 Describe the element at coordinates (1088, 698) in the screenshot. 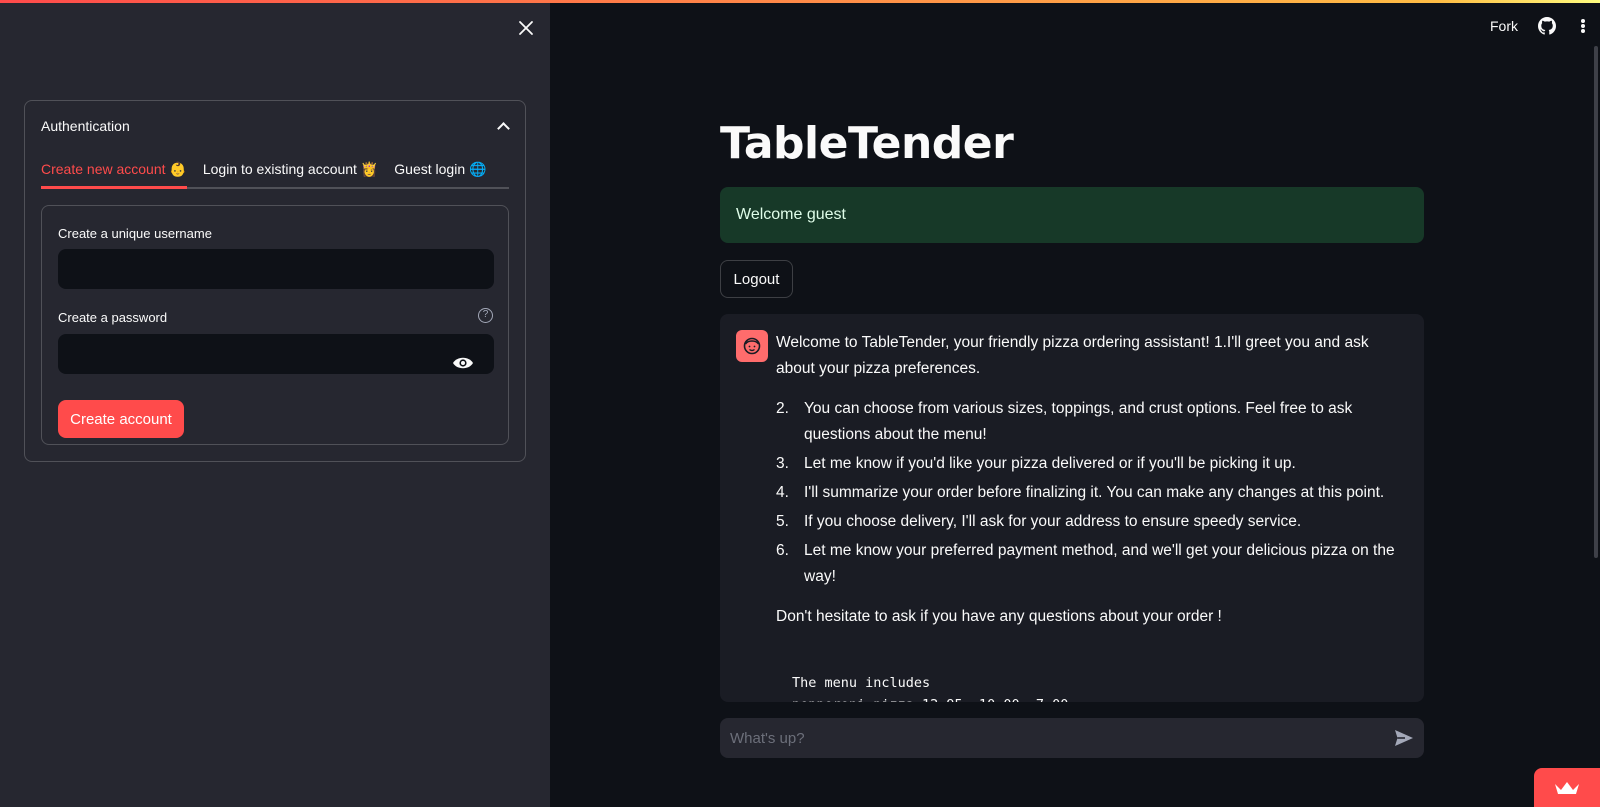

I see `code-line: pepperoni pizza 12.95, 10.00, 7.00` at that location.